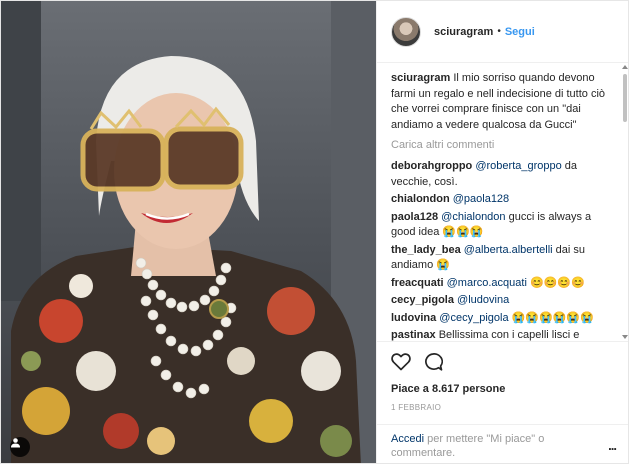  Describe the element at coordinates (420, 78) in the screenshot. I see `caption-username: sciuragram` at that location.